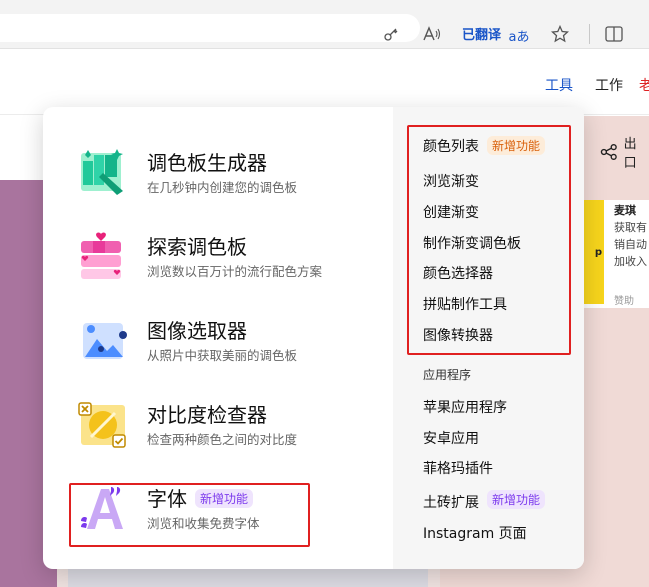 This screenshot has height=587, width=649. What do you see at coordinates (222, 355) in the screenshot?
I see `menu-item-description: 从照片中获取美丽的调色板` at bounding box center [222, 355].